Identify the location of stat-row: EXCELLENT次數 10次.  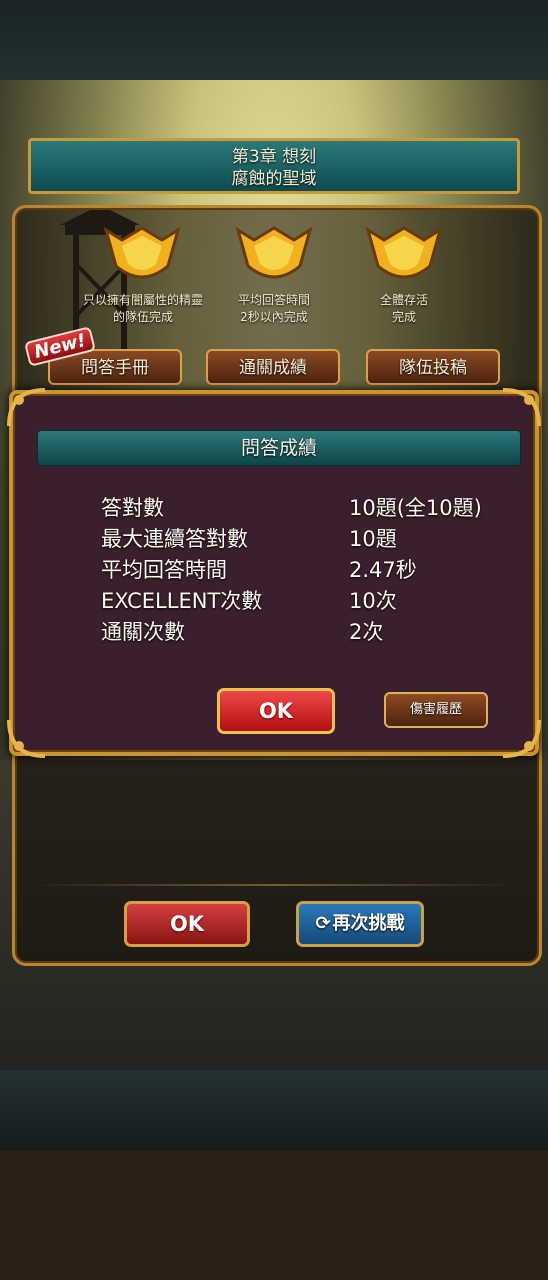
(311, 600).